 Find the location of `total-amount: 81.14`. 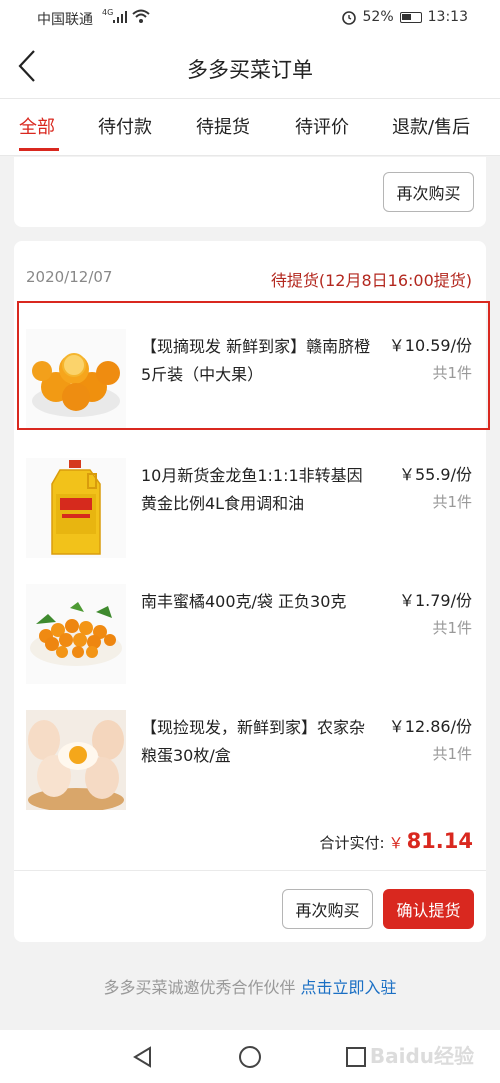

total-amount: 81.14 is located at coordinates (439, 841).